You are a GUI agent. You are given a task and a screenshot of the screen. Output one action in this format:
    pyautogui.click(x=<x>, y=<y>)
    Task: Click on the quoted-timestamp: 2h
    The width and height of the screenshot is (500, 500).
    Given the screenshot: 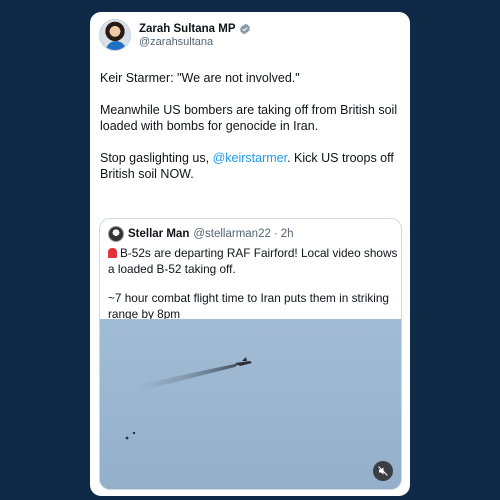 What is the action you would take?
    pyautogui.click(x=287, y=234)
    